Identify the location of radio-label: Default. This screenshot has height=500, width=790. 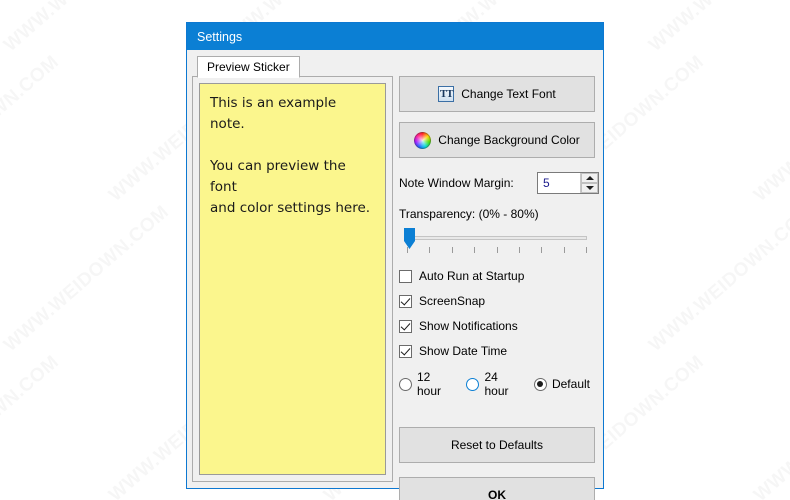
(570, 384).